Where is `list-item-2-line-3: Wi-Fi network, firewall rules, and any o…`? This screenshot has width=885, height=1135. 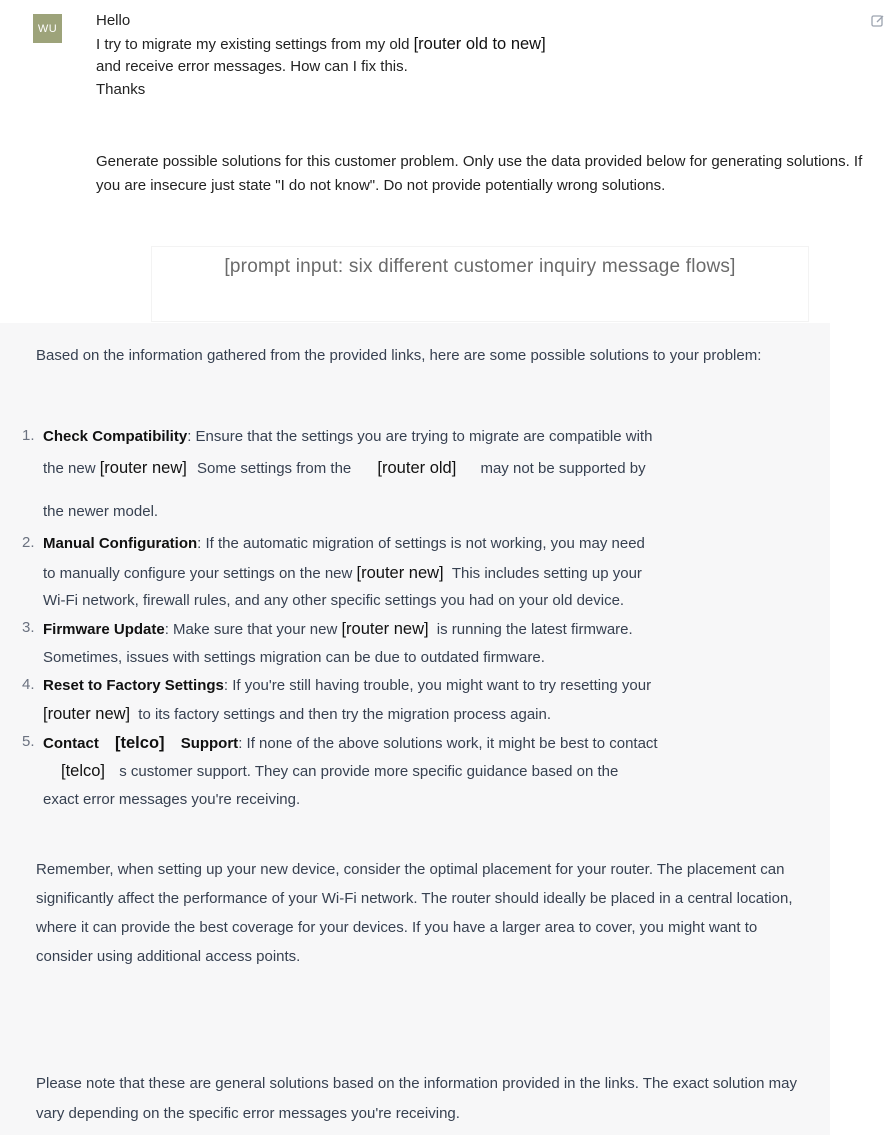 list-item-2-line-3: Wi-Fi network, firewall rules, and any o… is located at coordinates (334, 600).